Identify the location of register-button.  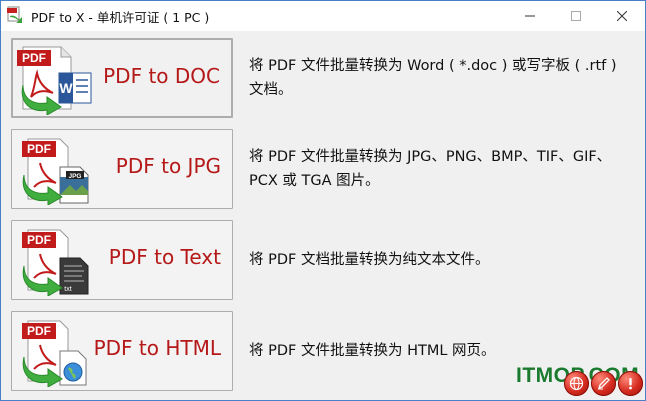
(603, 383).